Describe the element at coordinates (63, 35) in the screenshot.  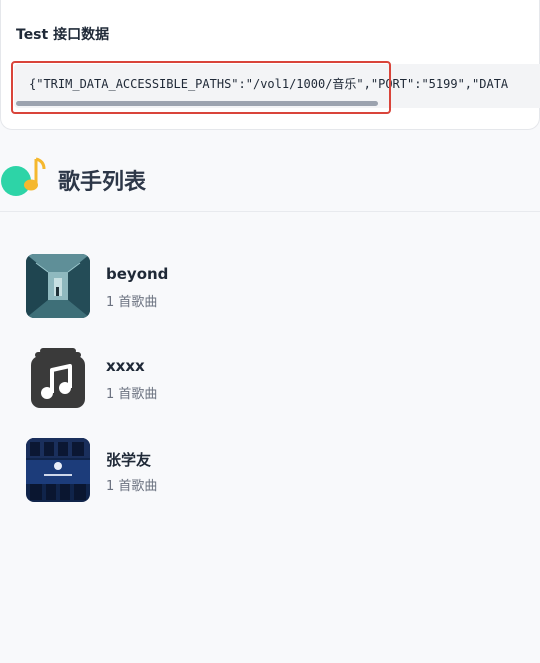
I see `test-panel-title: Test 接口数据` at that location.